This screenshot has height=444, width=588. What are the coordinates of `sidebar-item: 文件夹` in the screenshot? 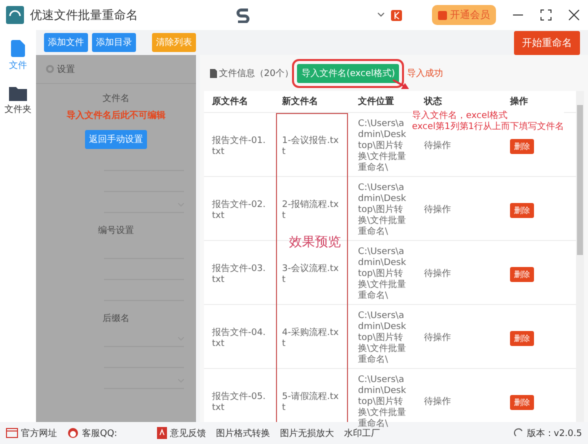 It's located at (18, 101).